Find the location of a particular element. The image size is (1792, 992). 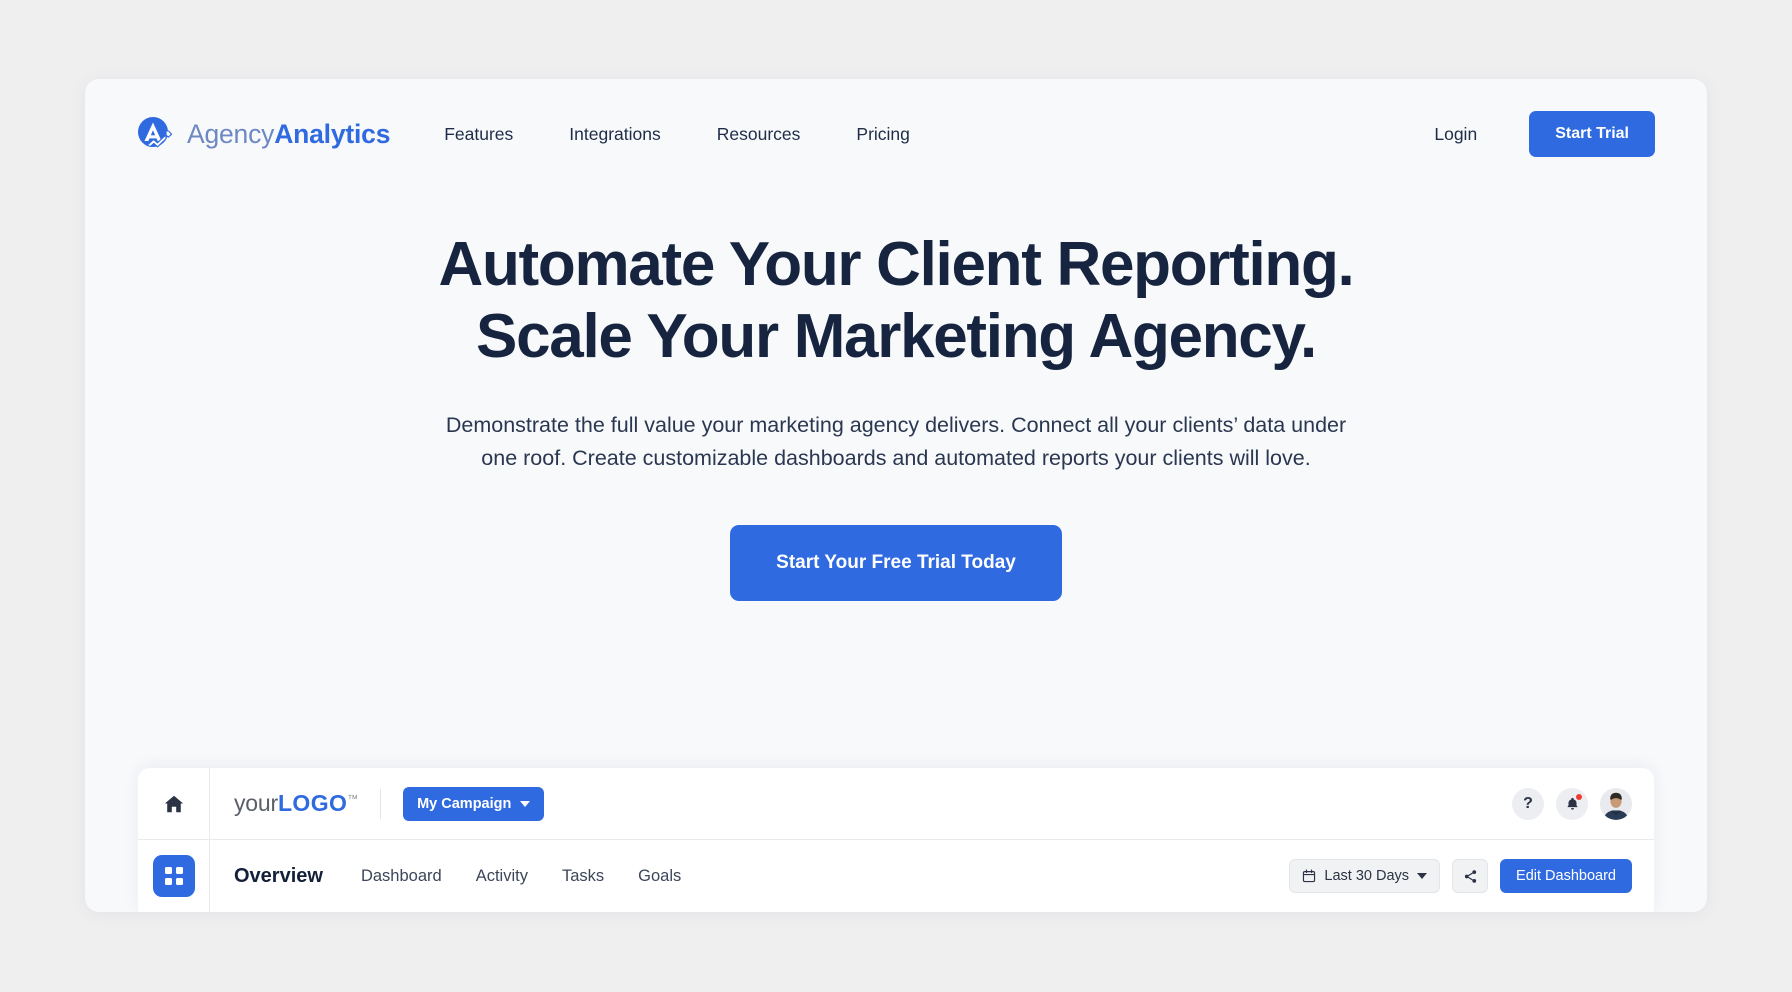

grid-apps-icon is located at coordinates (173, 876).